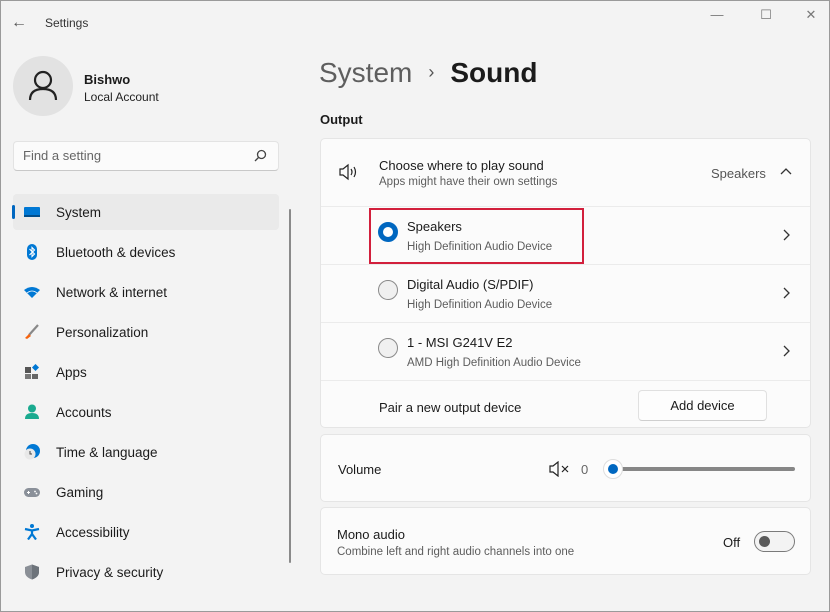 The image size is (830, 612). Describe the element at coordinates (110, 572) in the screenshot. I see `sidebar-item-label: Privacy & security` at that location.